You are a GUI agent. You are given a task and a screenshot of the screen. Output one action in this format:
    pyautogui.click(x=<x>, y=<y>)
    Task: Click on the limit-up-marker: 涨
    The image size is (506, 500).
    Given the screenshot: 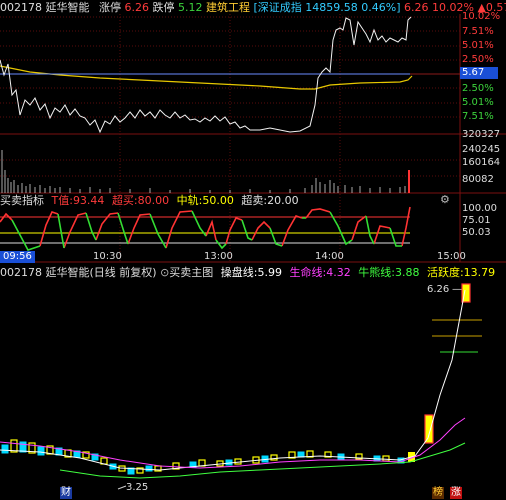 What is the action you would take?
    pyautogui.click(x=456, y=493)
    